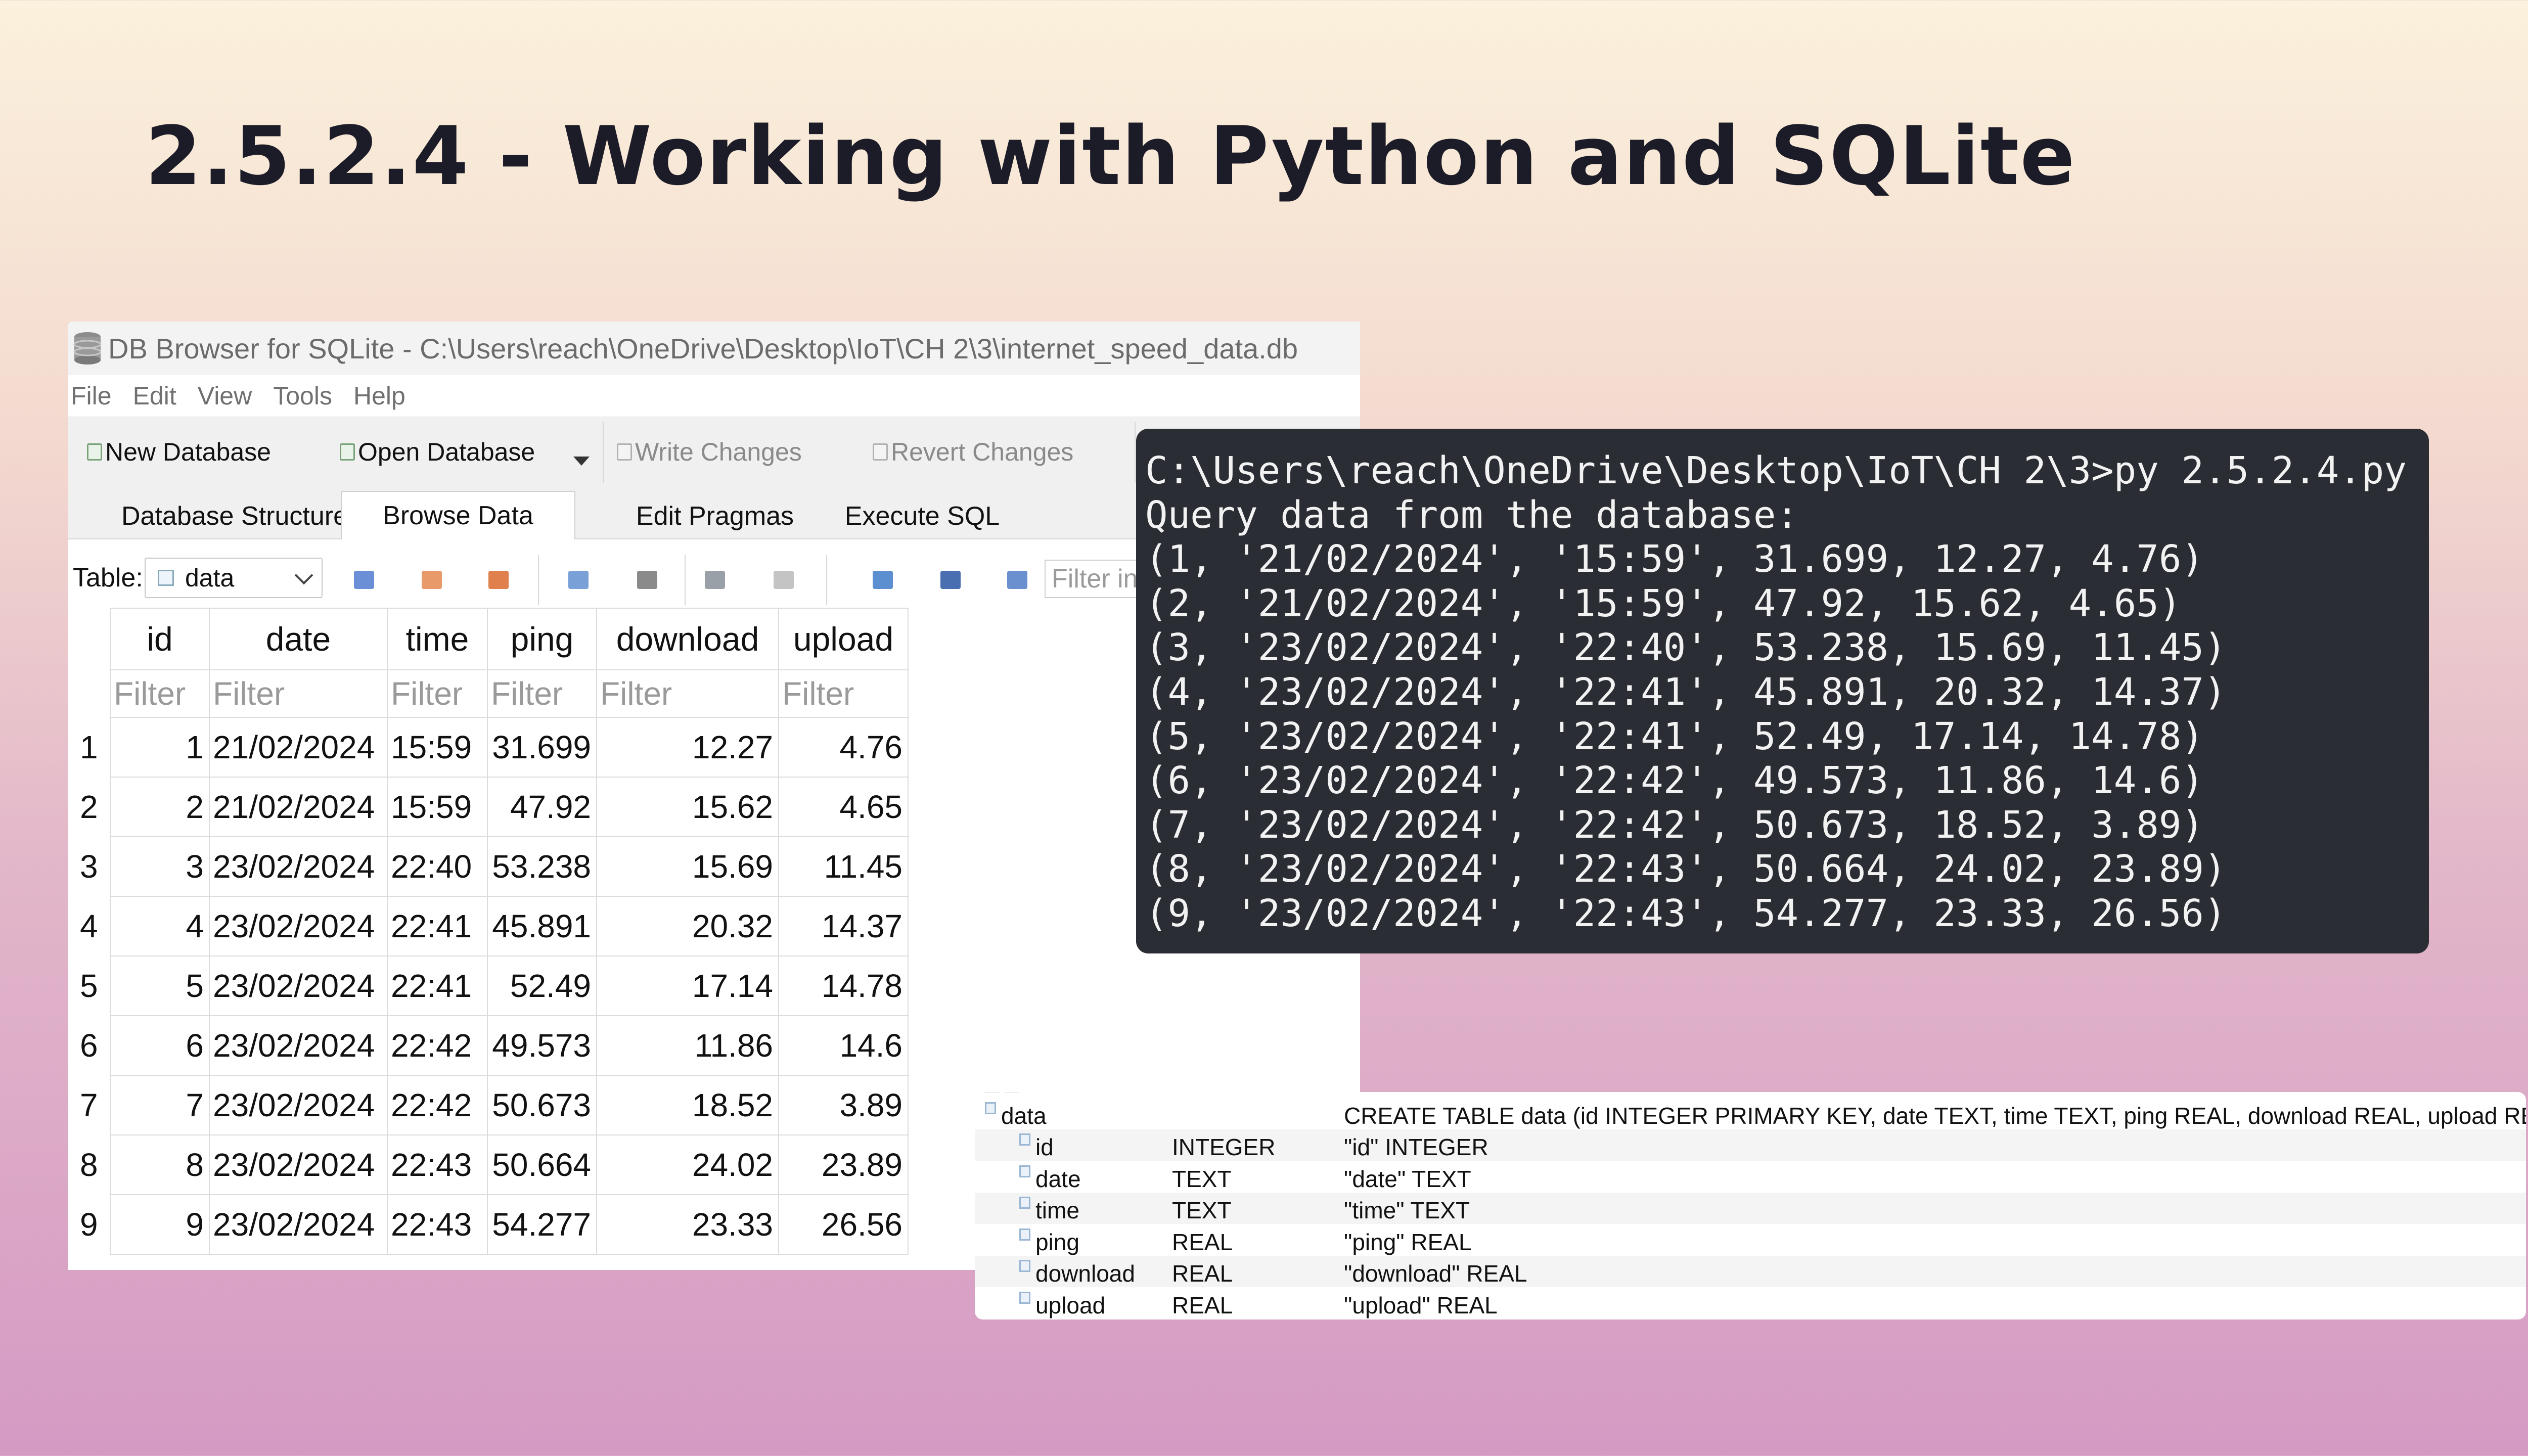 This screenshot has height=1456, width=2528. I want to click on filter-time-input: Filter, so click(438, 693).